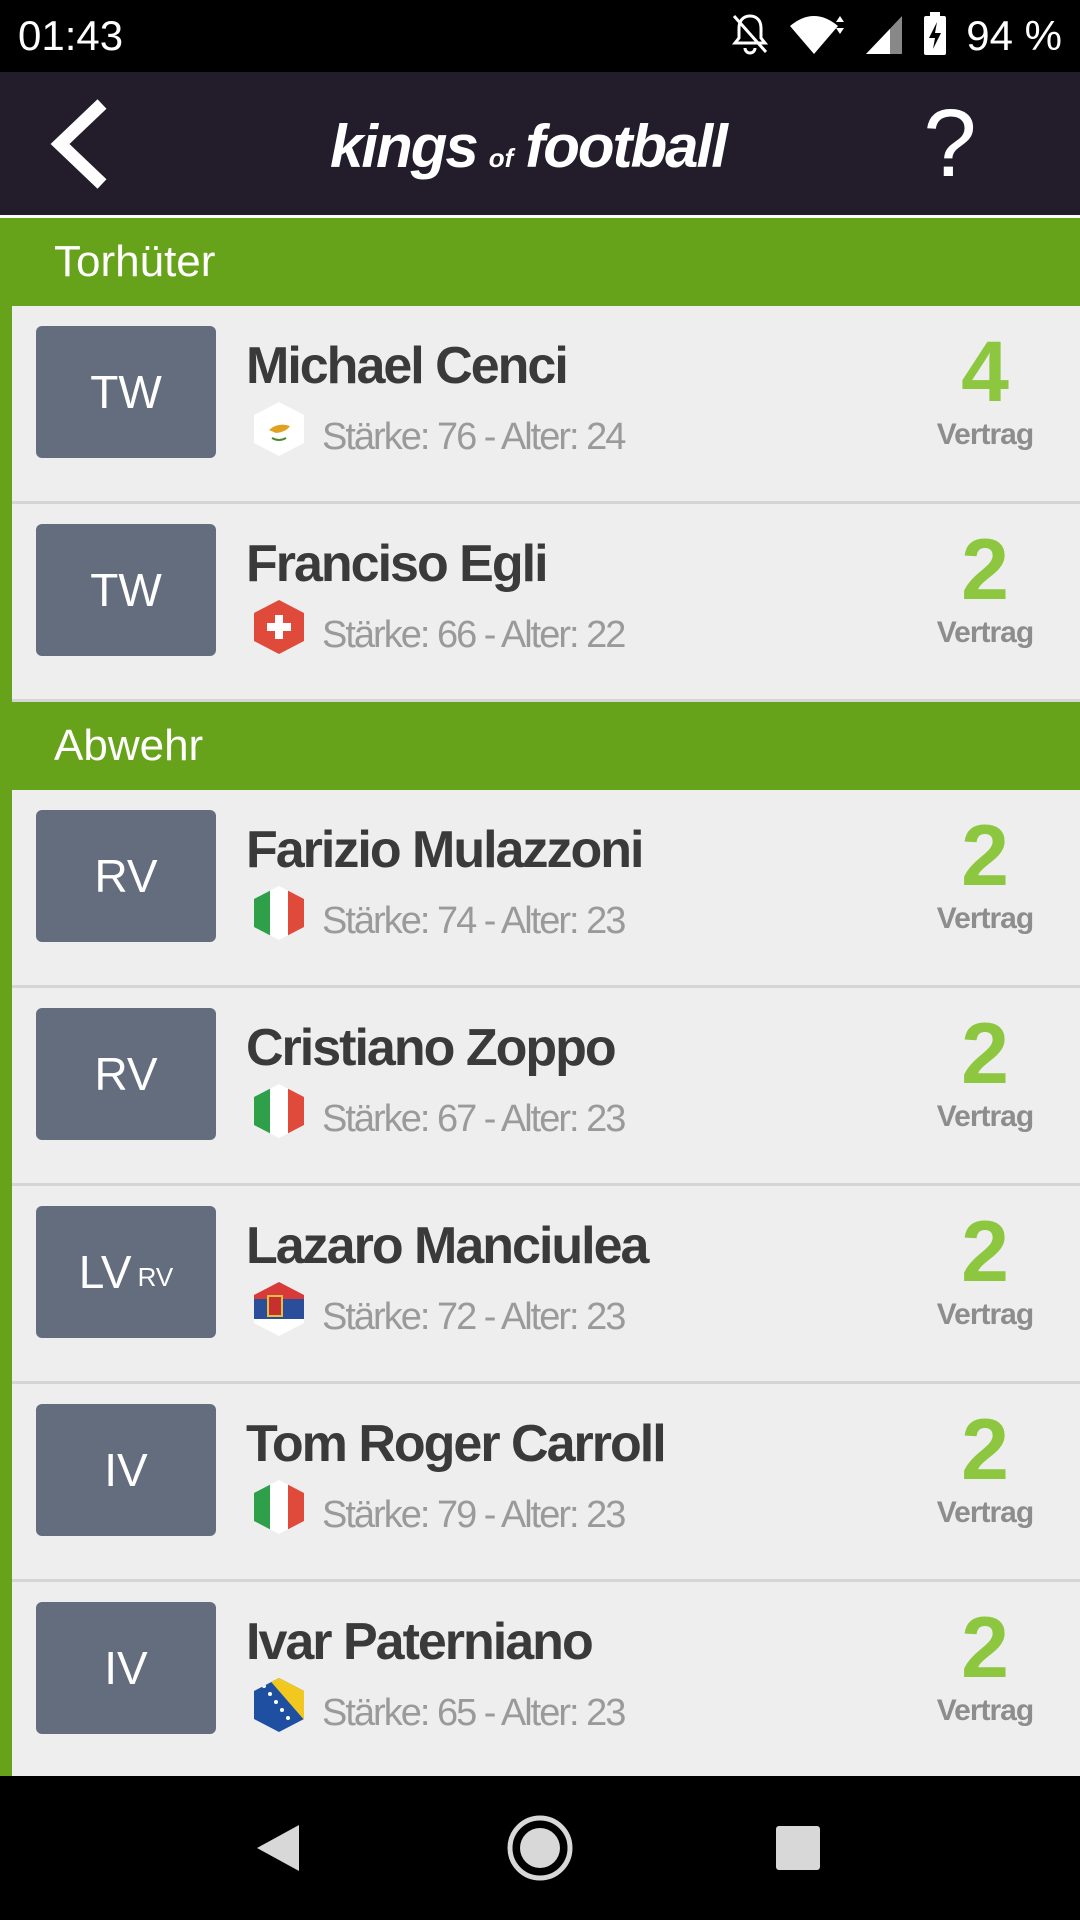 The width and height of the screenshot is (1080, 1920). Describe the element at coordinates (985, 372) in the screenshot. I see `contract-years: 4` at that location.